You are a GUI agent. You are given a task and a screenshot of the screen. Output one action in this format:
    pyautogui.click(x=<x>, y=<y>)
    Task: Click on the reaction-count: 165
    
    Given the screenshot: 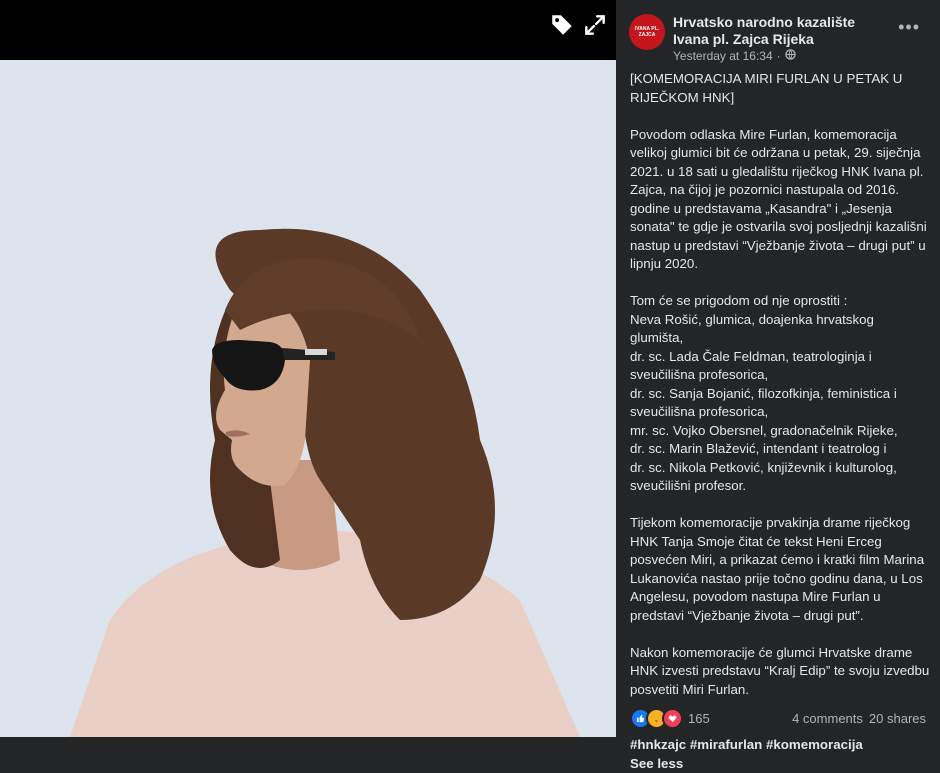 What is the action you would take?
    pyautogui.click(x=699, y=718)
    